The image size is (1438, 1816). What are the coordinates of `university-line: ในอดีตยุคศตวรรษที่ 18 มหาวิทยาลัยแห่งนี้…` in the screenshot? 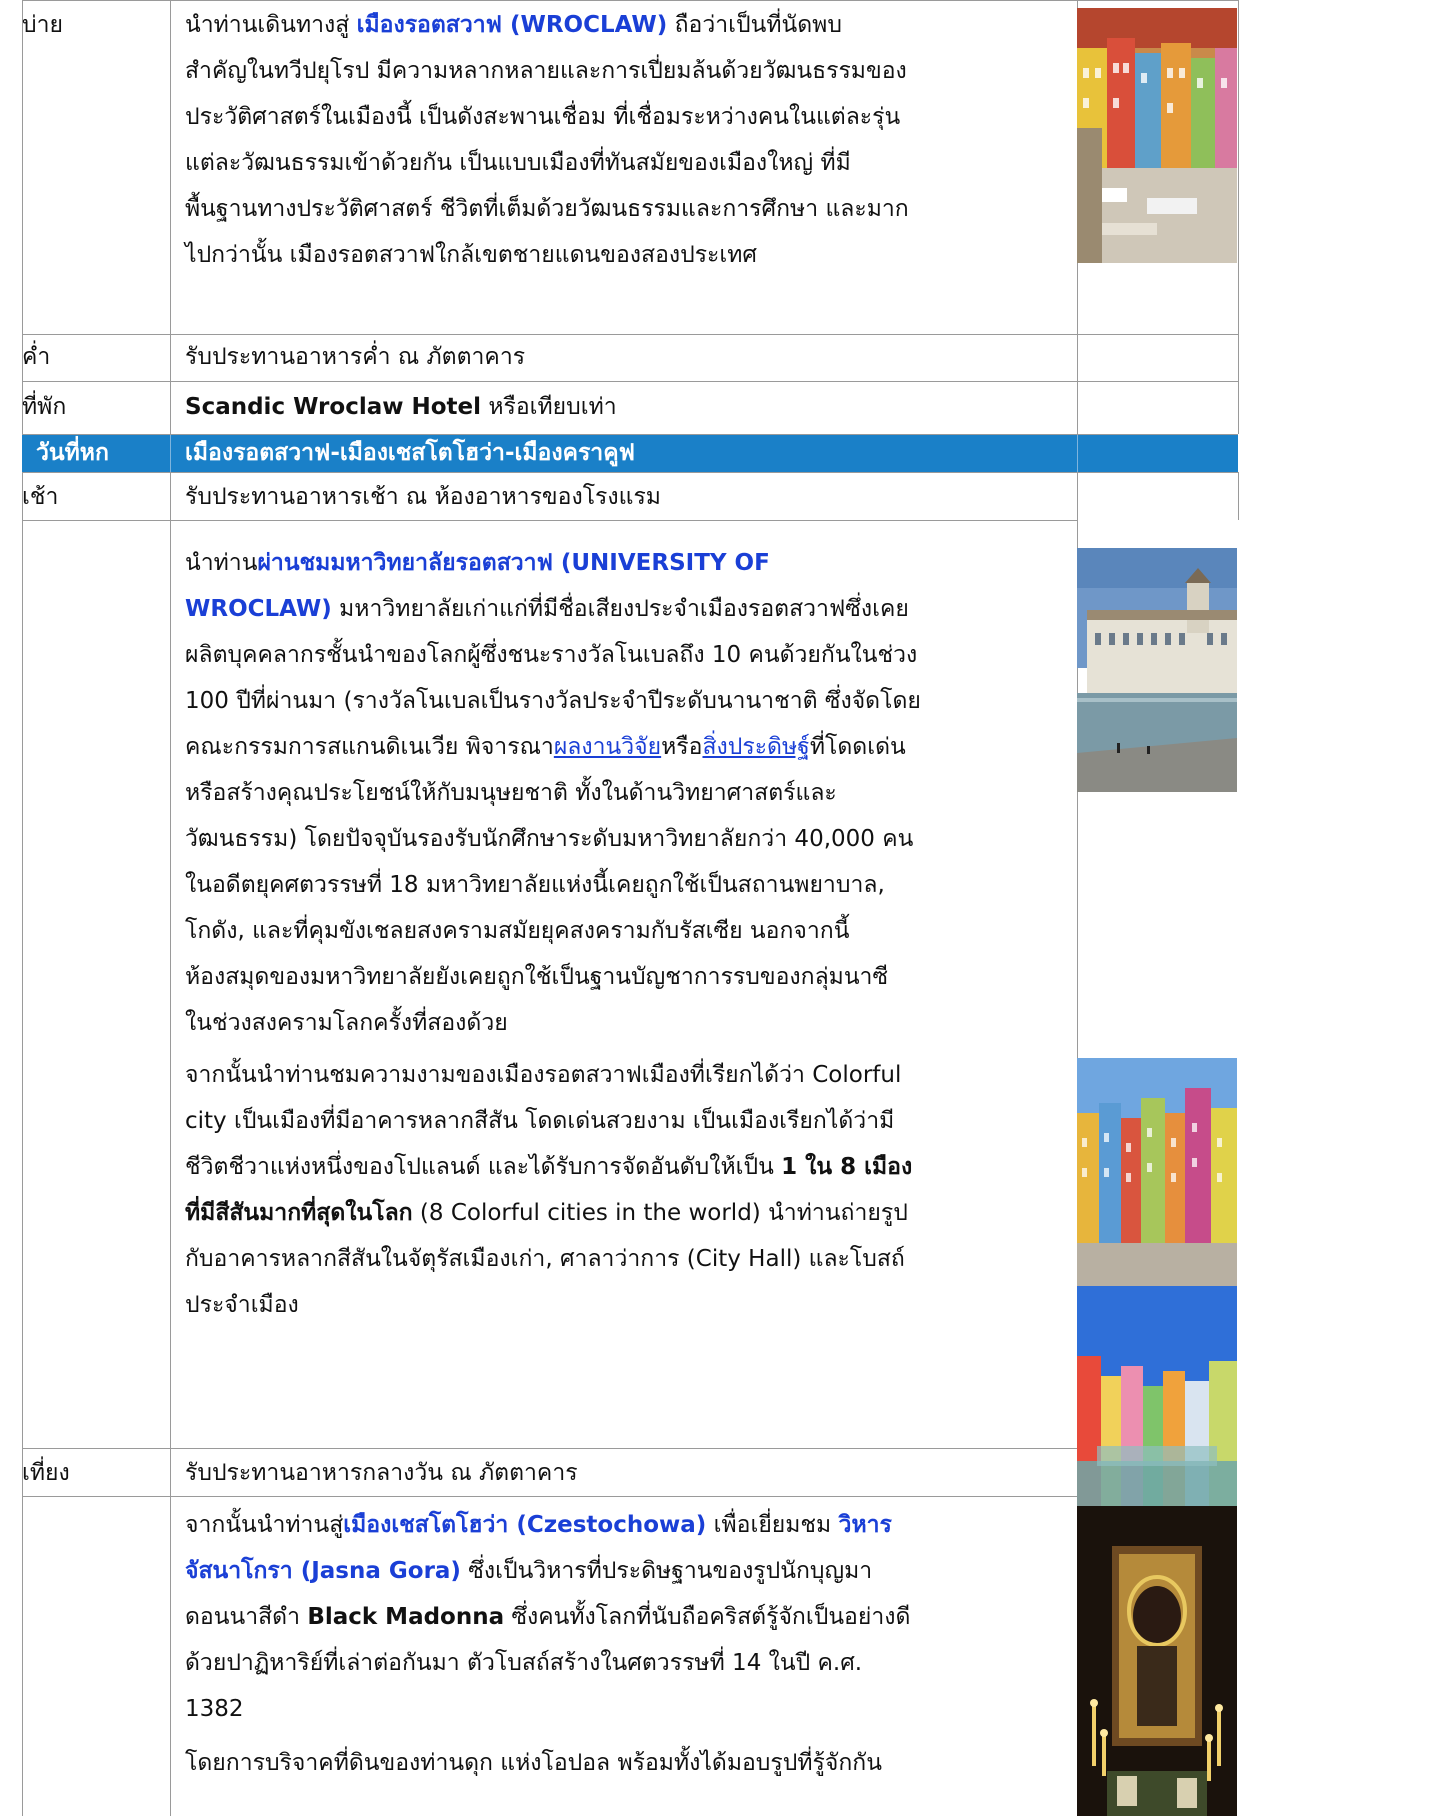 It's located at (535, 885).